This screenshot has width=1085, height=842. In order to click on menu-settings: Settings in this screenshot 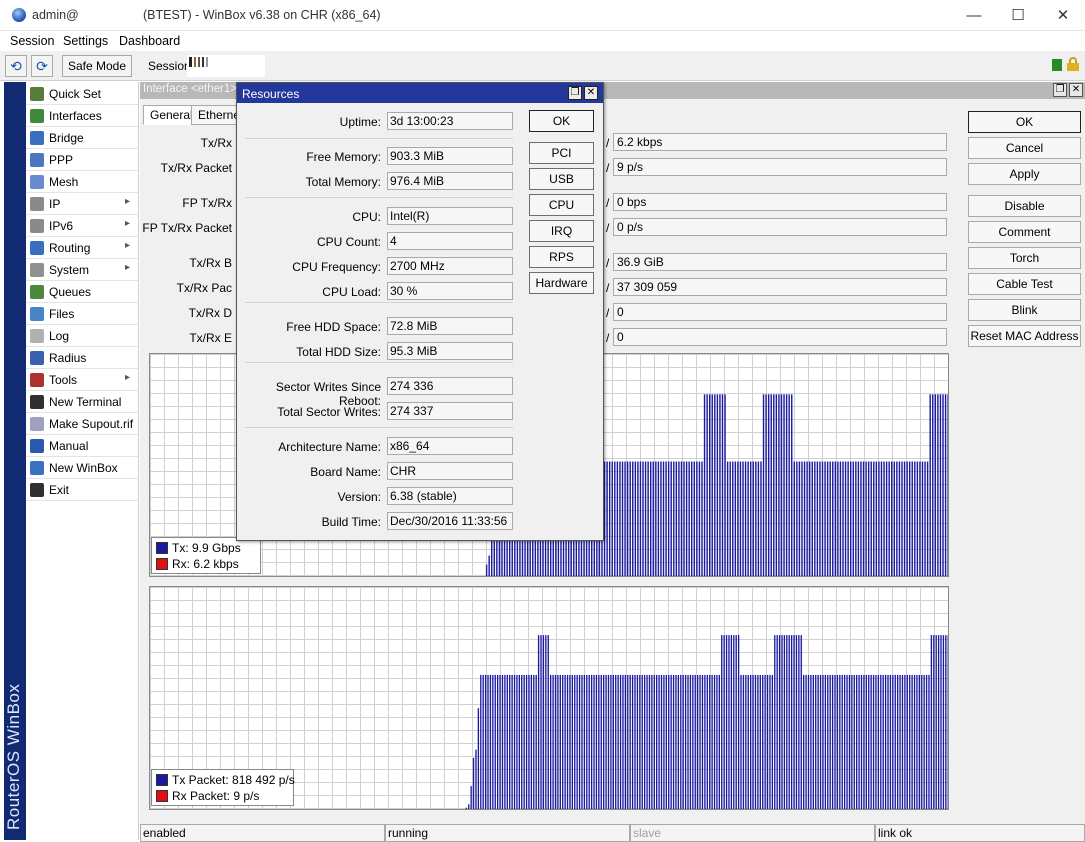, I will do `click(85, 41)`.